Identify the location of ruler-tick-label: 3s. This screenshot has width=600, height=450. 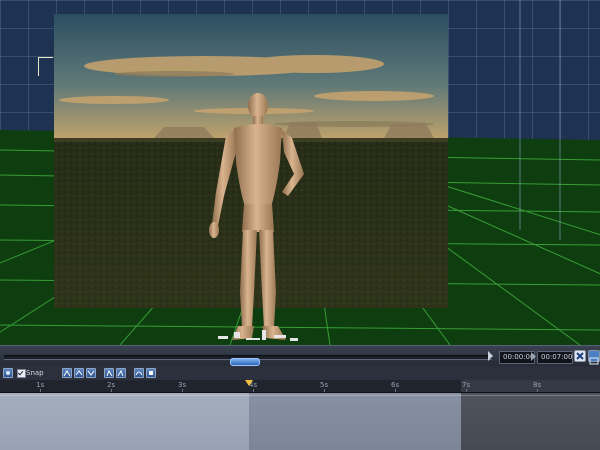
(182, 385).